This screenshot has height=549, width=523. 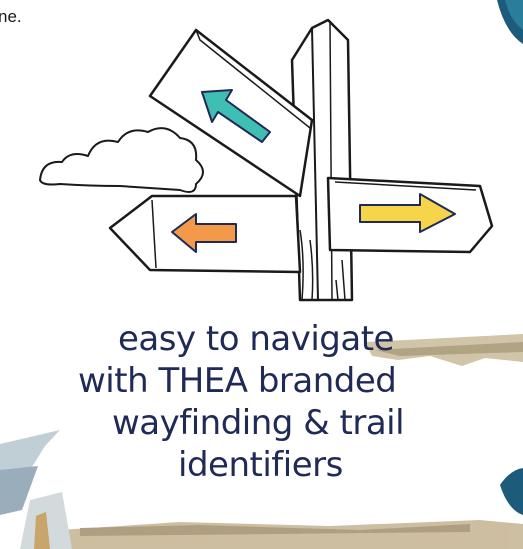 I want to click on caption-line-4: identifiers, so click(x=260, y=465).